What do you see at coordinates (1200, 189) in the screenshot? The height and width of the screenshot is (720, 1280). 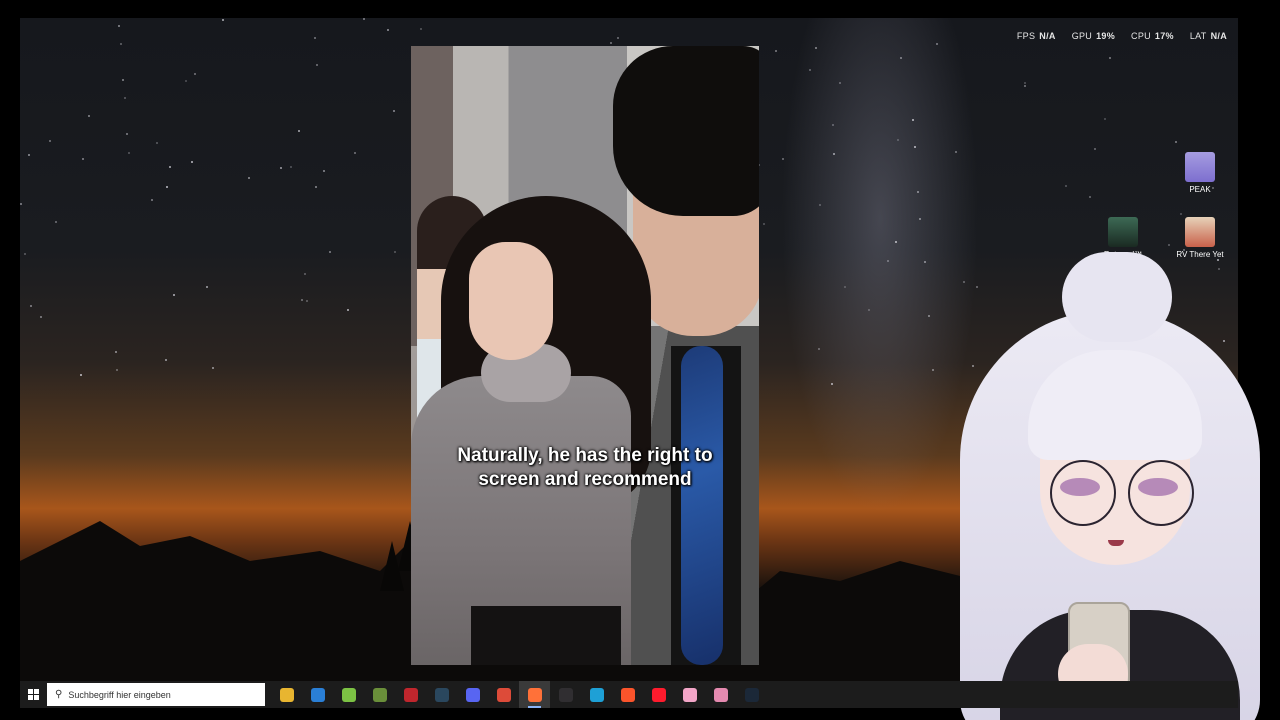 I see `desktop-icon-label: PEAK` at bounding box center [1200, 189].